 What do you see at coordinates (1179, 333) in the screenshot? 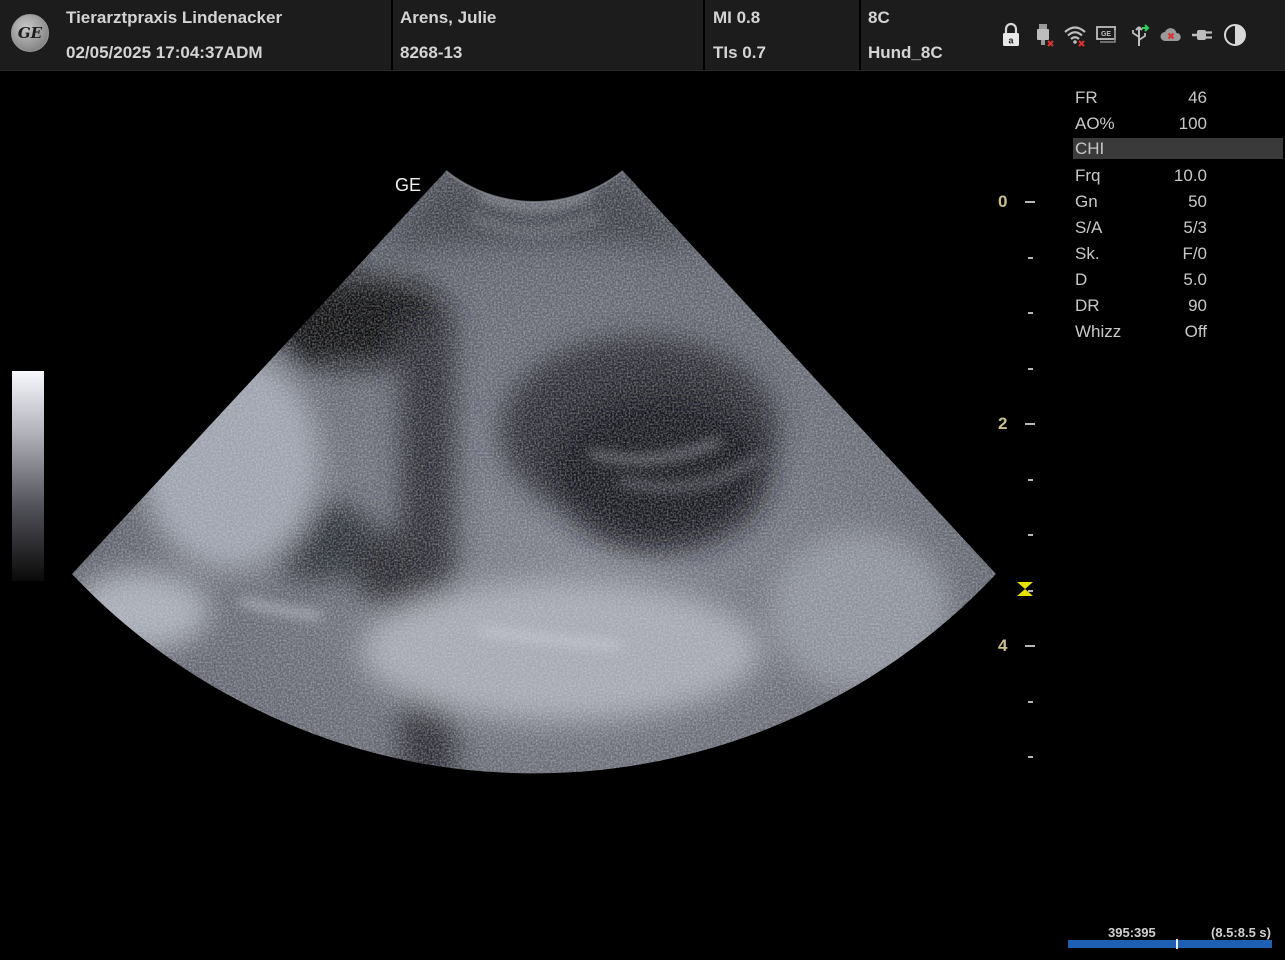
I see `param-row-whizz: Whizz Off` at bounding box center [1179, 333].